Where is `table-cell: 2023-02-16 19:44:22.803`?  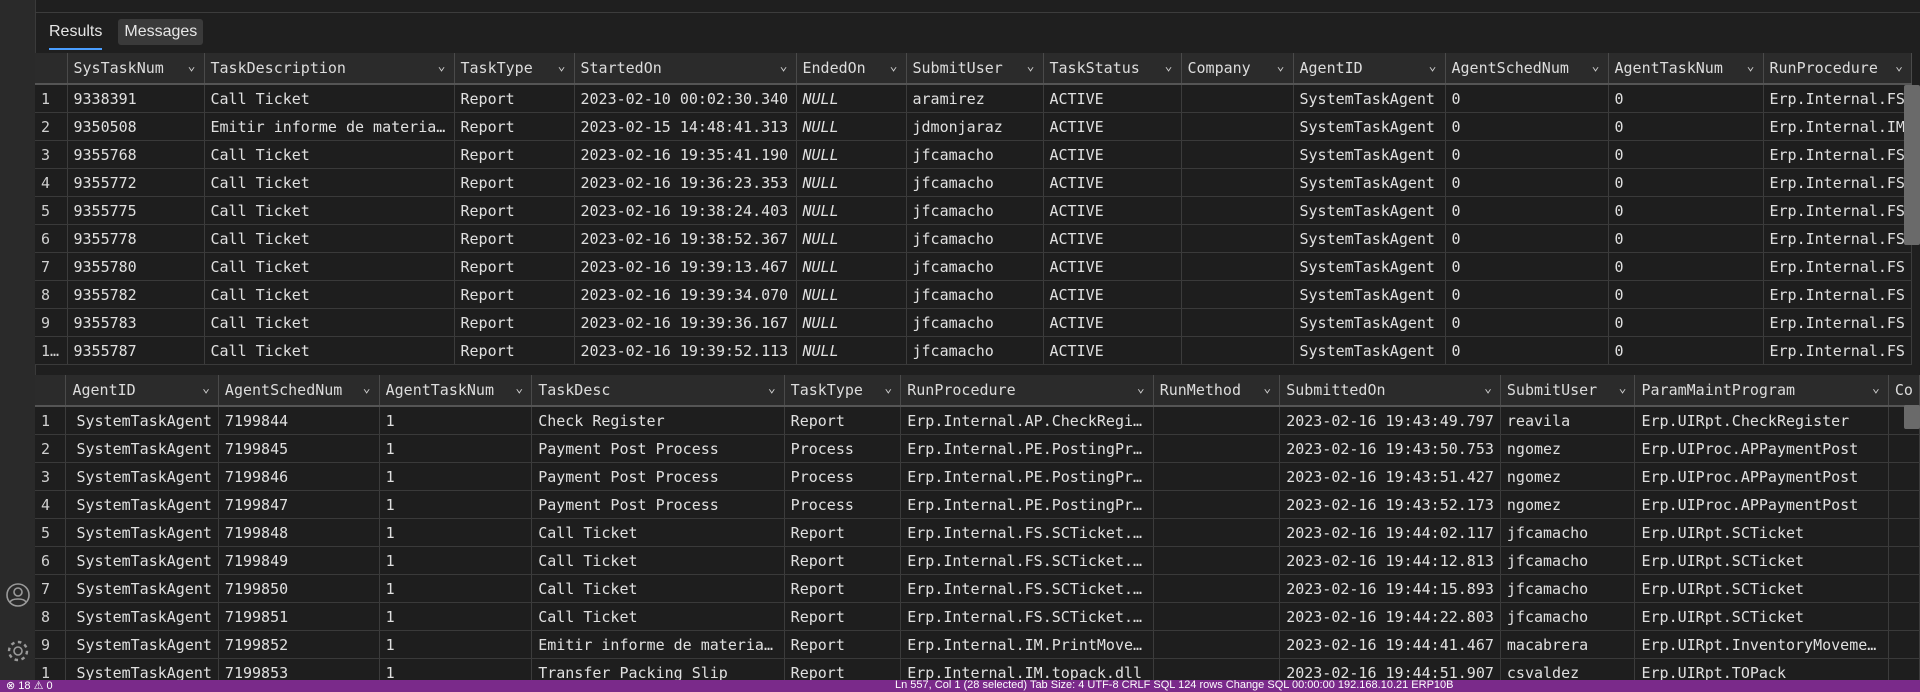
table-cell: 2023-02-16 19:44:22.803 is located at coordinates (1390, 616).